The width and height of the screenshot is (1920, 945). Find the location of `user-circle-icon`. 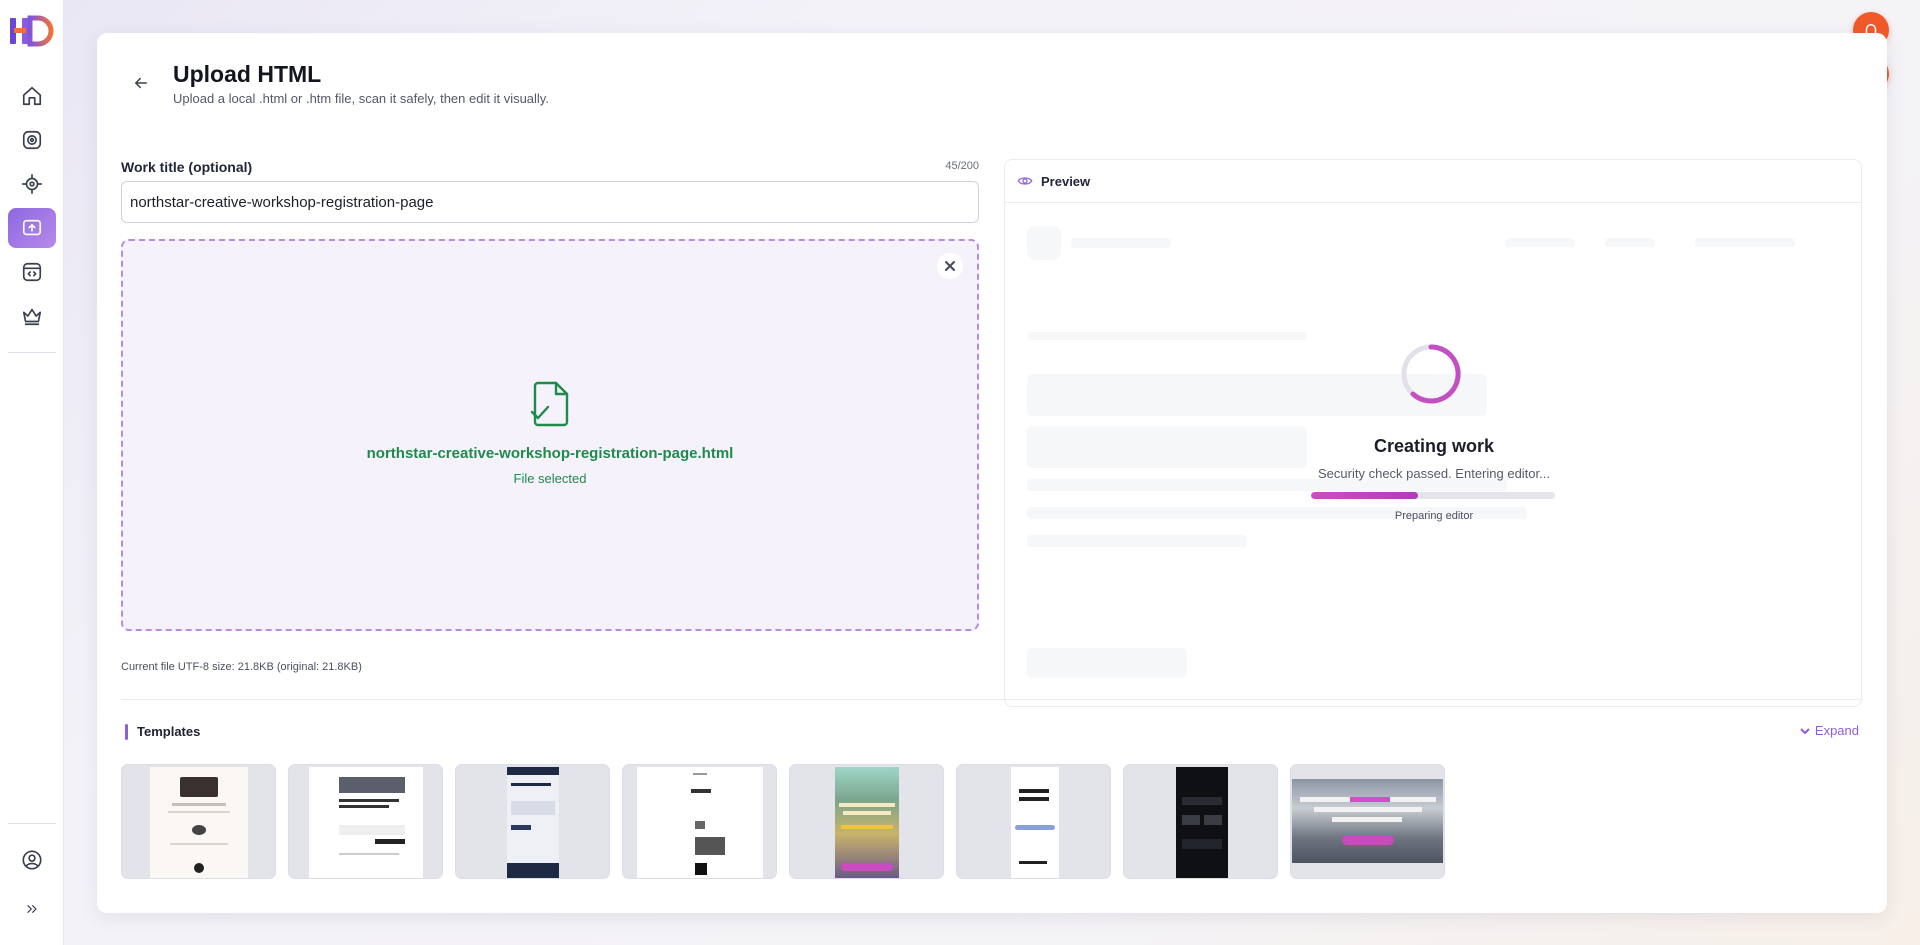

user-circle-icon is located at coordinates (32, 860).